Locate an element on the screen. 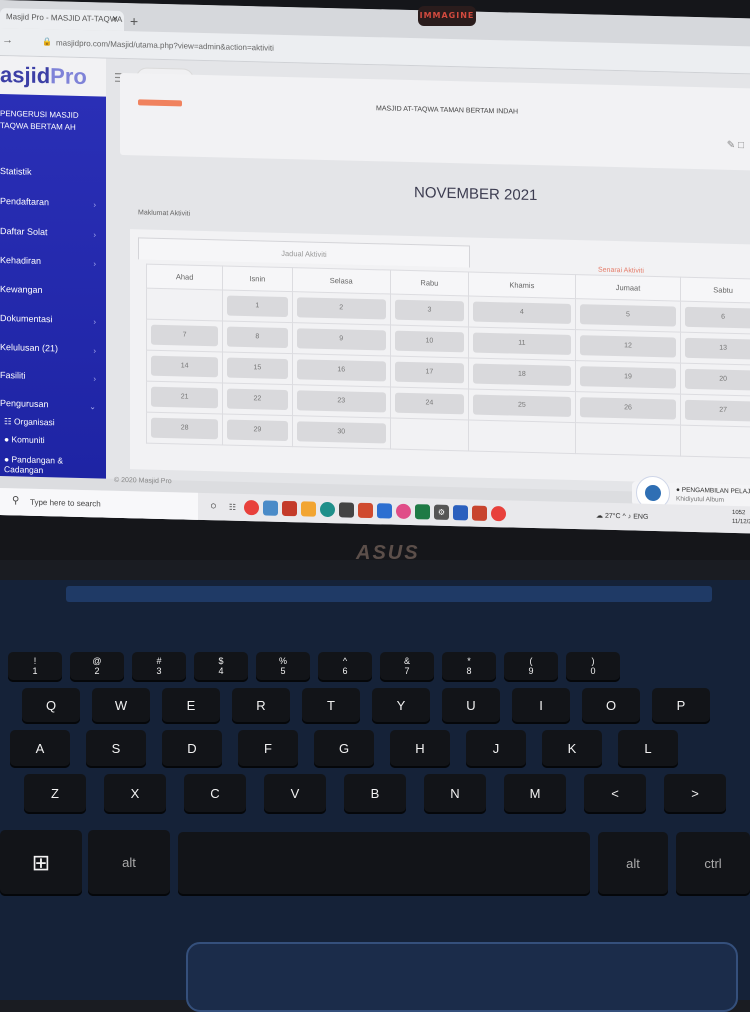 Image resolution: width=750 pixels, height=1012 pixels. calendar-day: 25 is located at coordinates (522, 406).